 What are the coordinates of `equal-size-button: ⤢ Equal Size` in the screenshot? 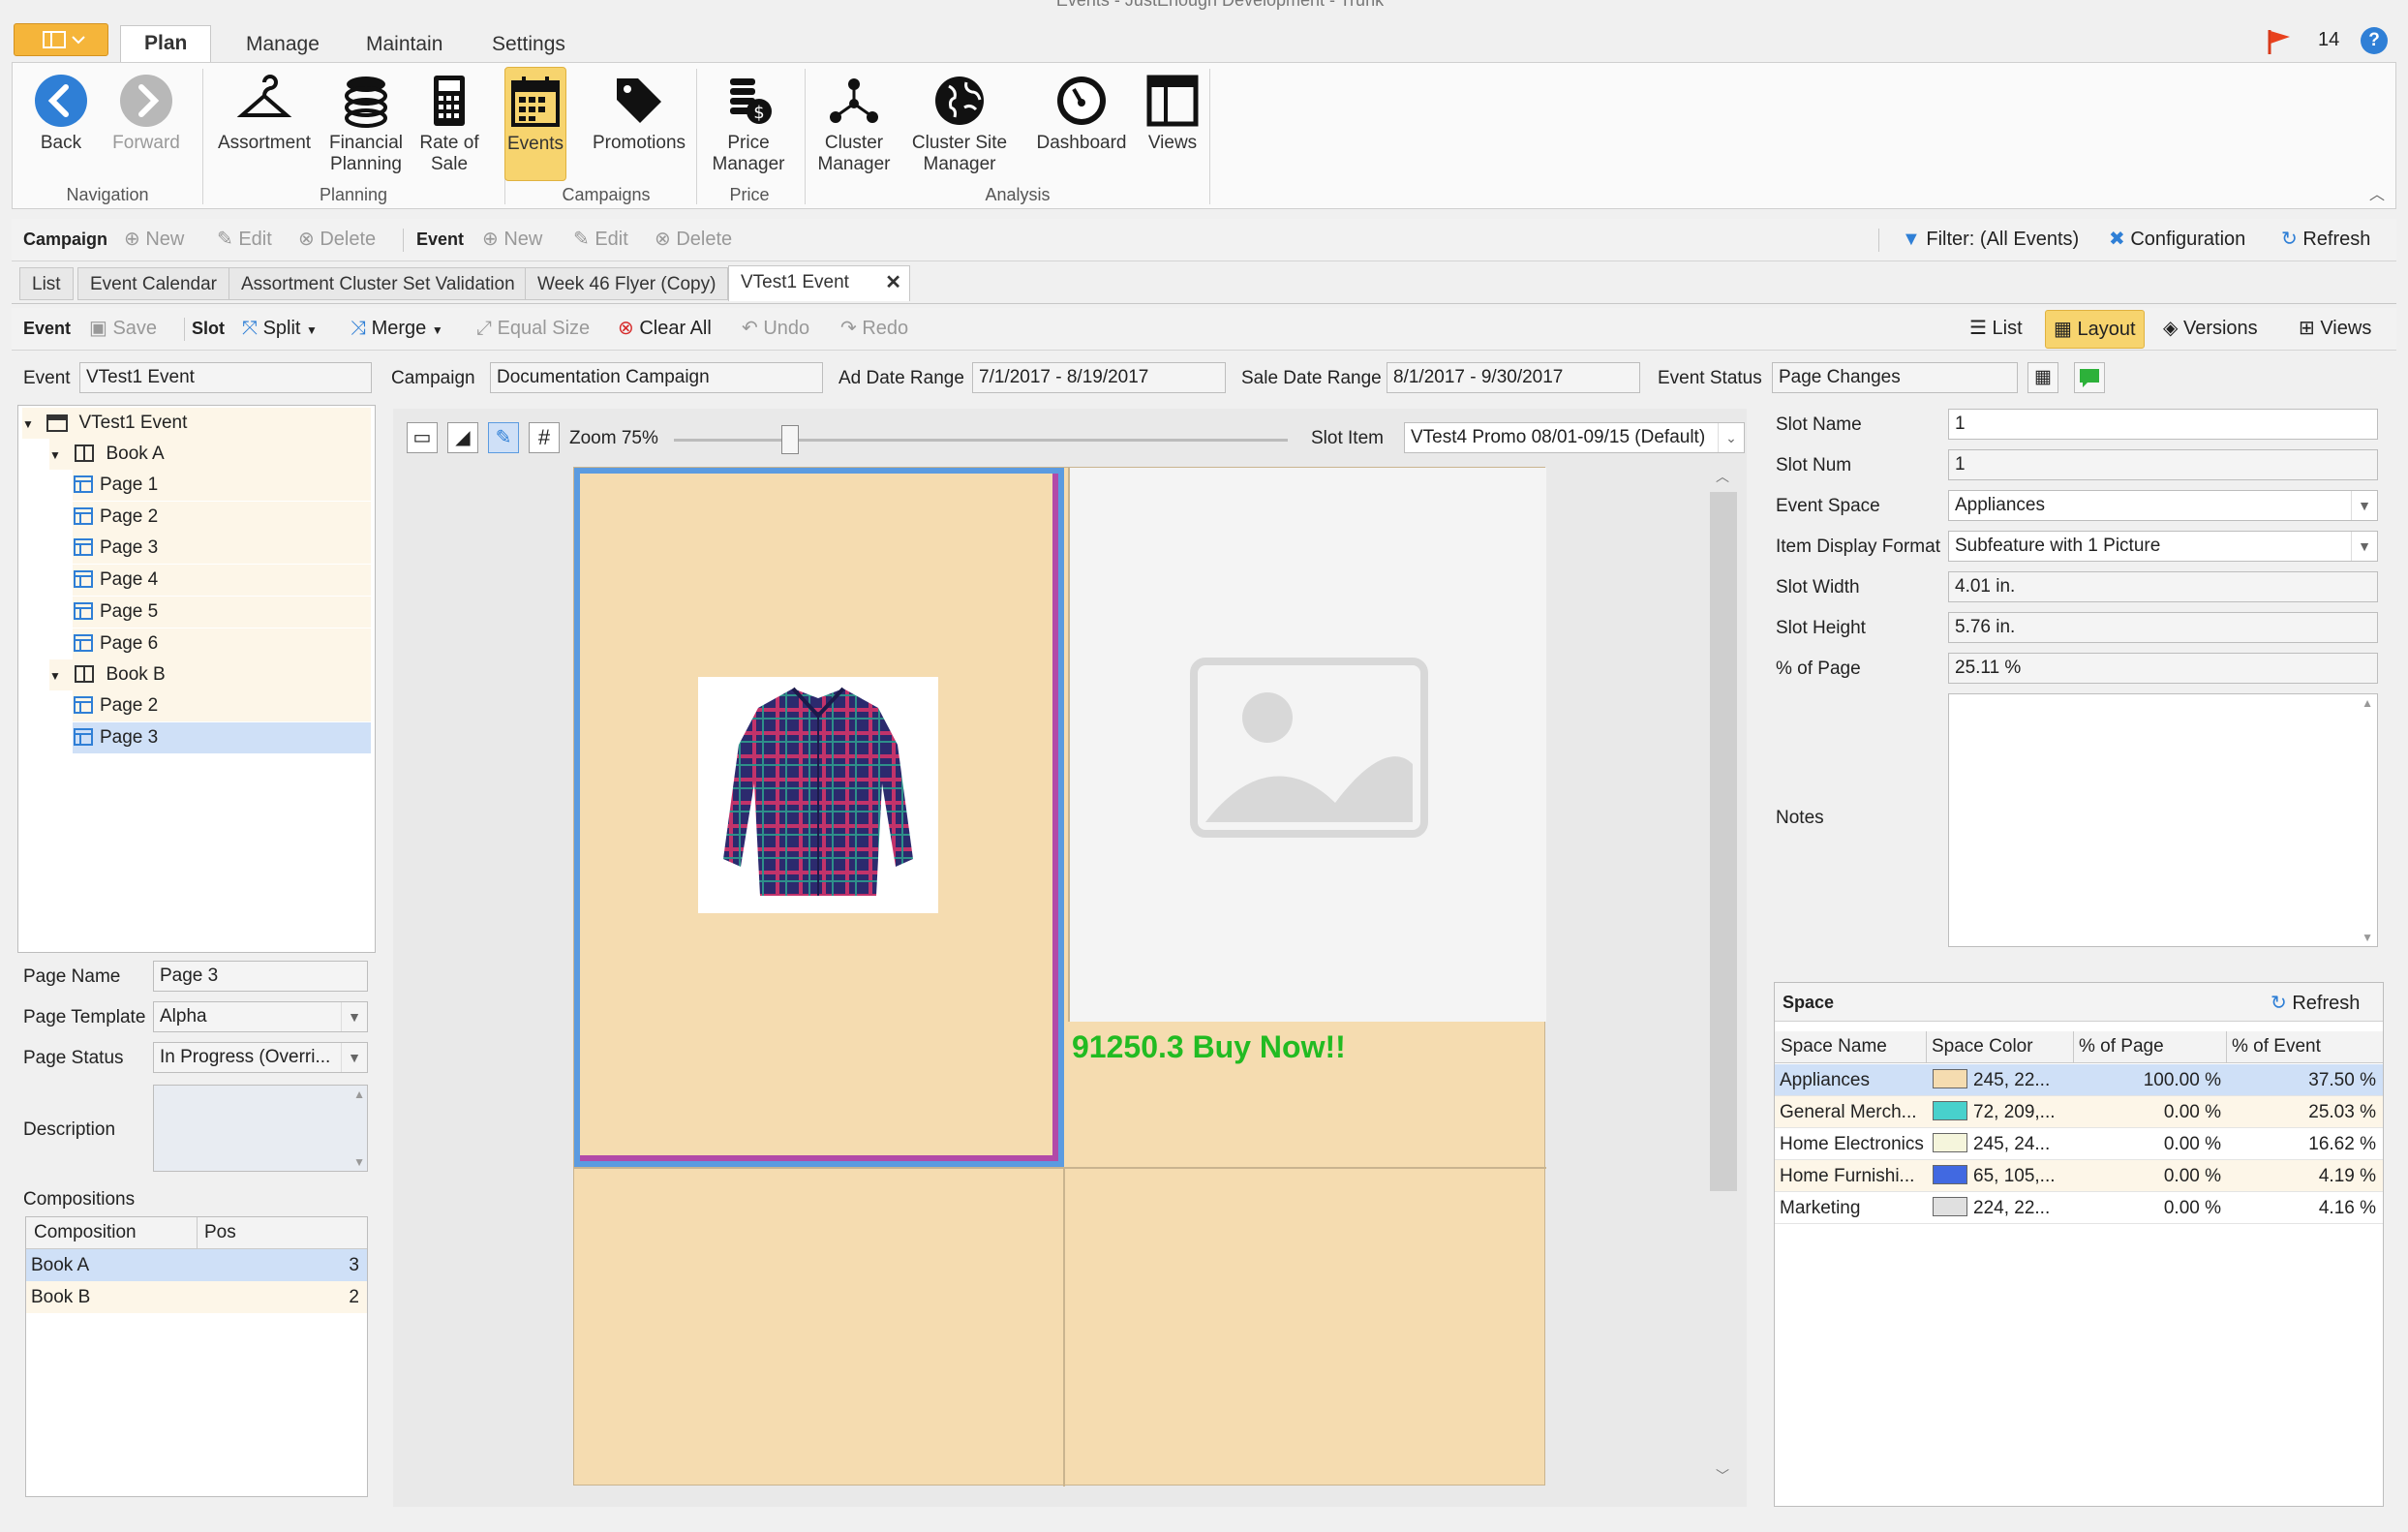 It's located at (533, 328).